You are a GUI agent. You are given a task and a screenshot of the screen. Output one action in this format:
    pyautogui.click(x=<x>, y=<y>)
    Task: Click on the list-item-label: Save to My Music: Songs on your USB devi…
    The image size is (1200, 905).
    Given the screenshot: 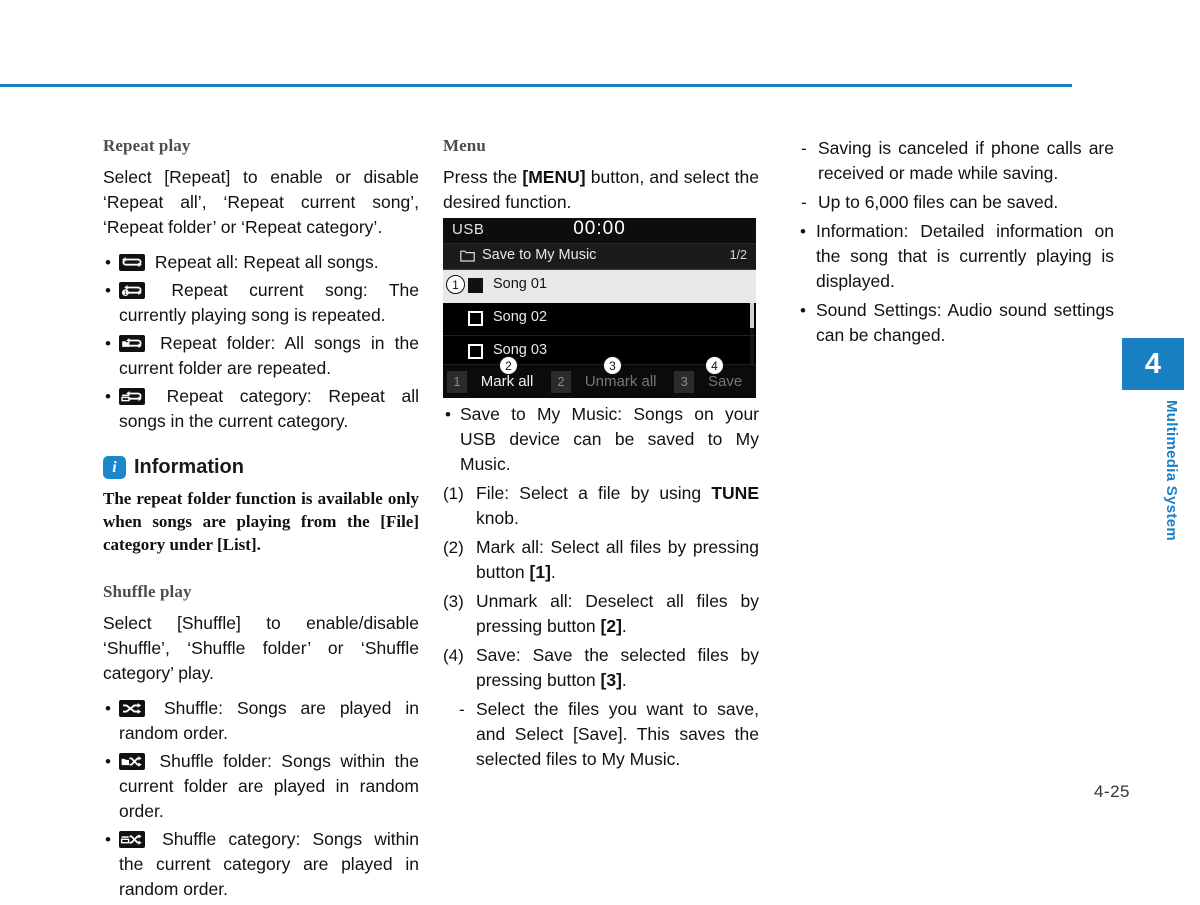 What is the action you would take?
    pyautogui.click(x=609, y=439)
    